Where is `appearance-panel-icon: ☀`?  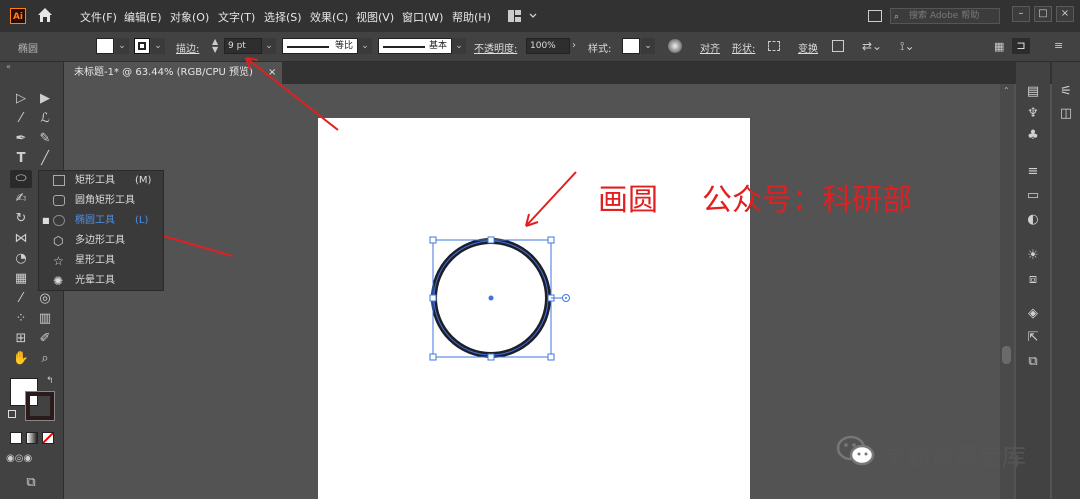 appearance-panel-icon: ☀ is located at coordinates (1033, 256).